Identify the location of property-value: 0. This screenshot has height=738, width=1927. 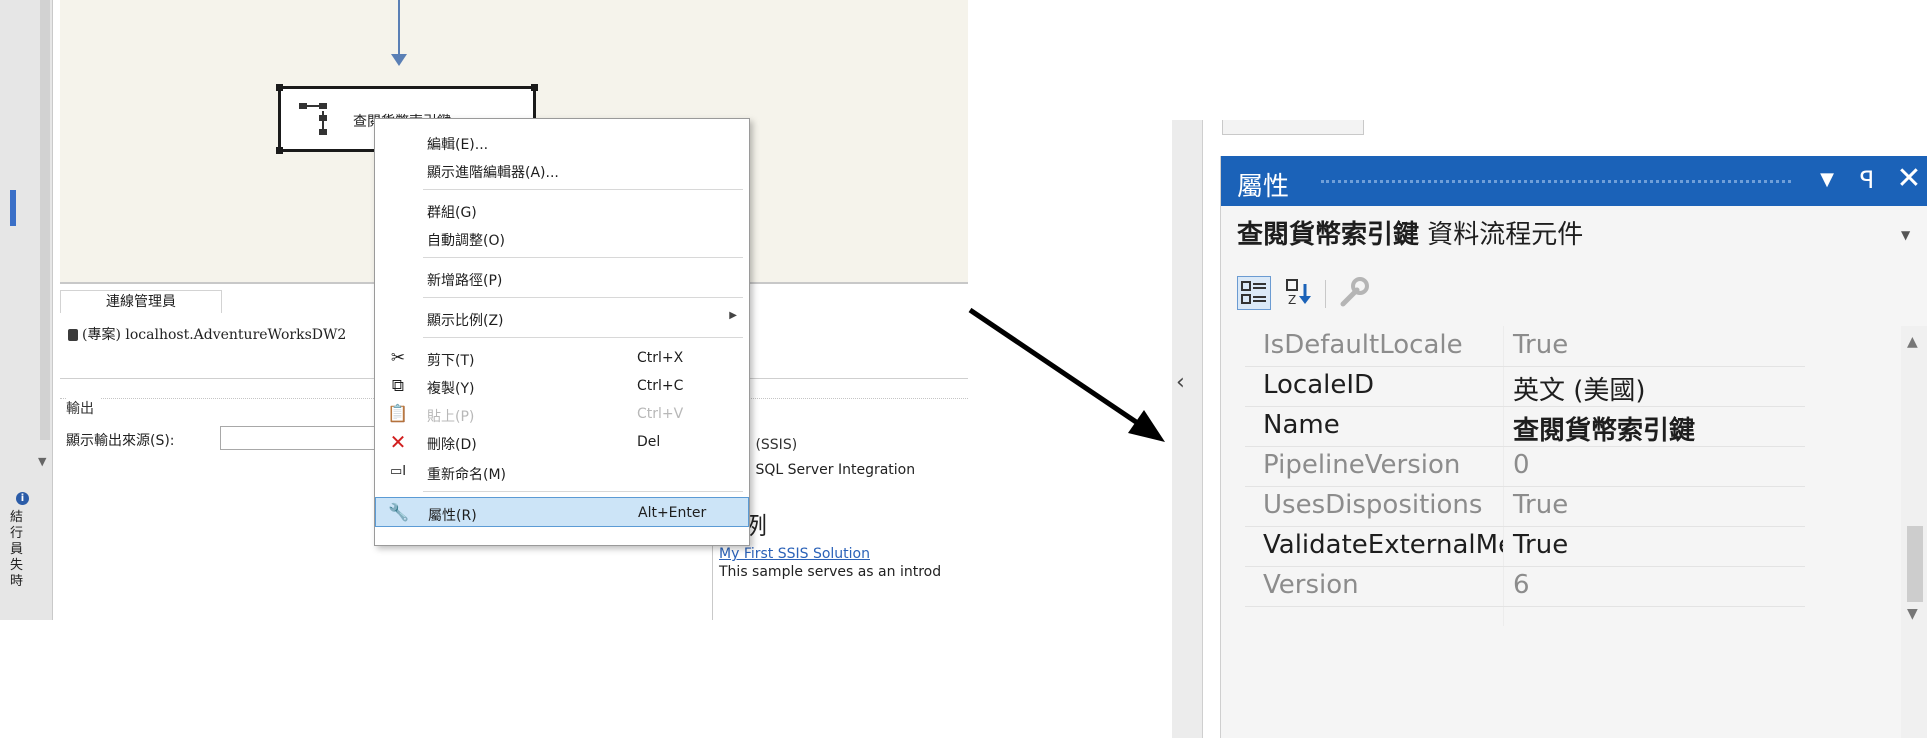
(1521, 465).